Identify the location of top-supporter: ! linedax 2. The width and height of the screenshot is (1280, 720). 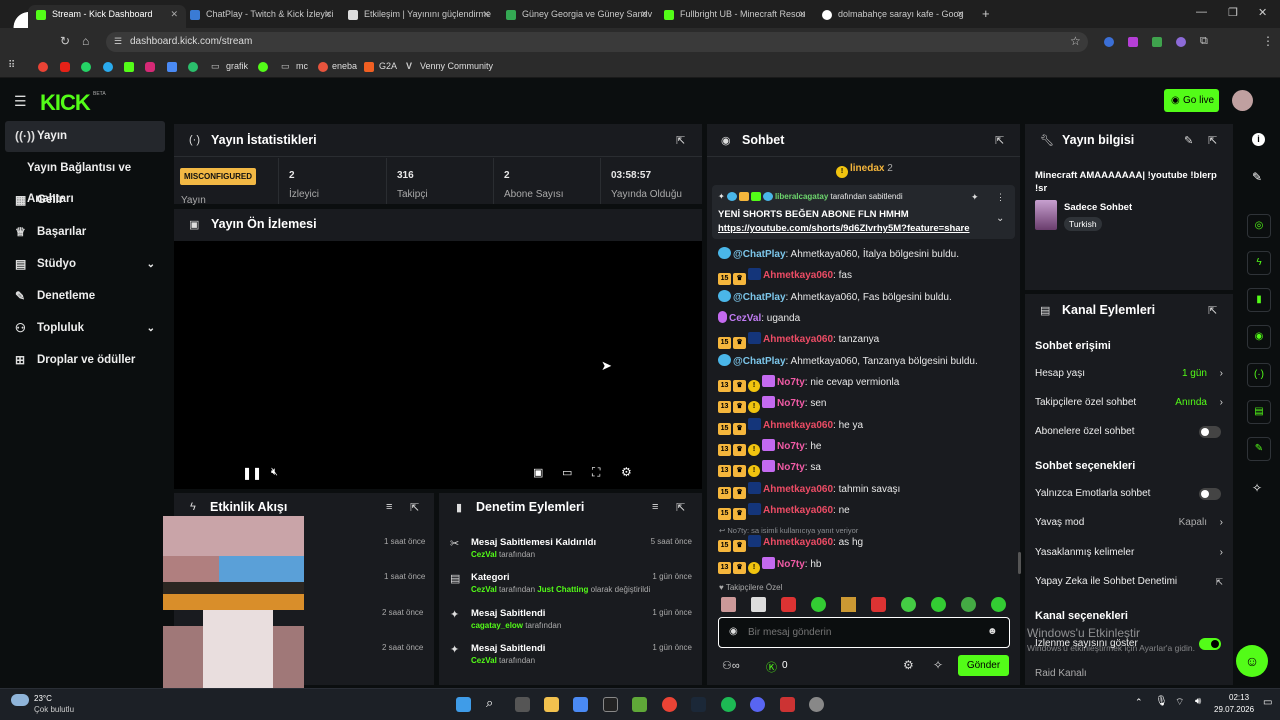
(864, 170).